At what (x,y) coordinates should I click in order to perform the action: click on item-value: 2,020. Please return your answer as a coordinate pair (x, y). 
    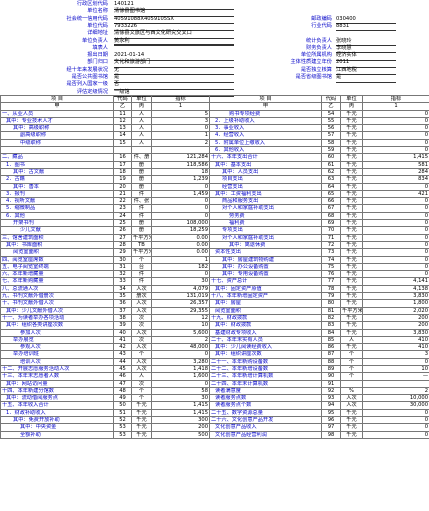
    Looking at the image, I should click on (395, 310).